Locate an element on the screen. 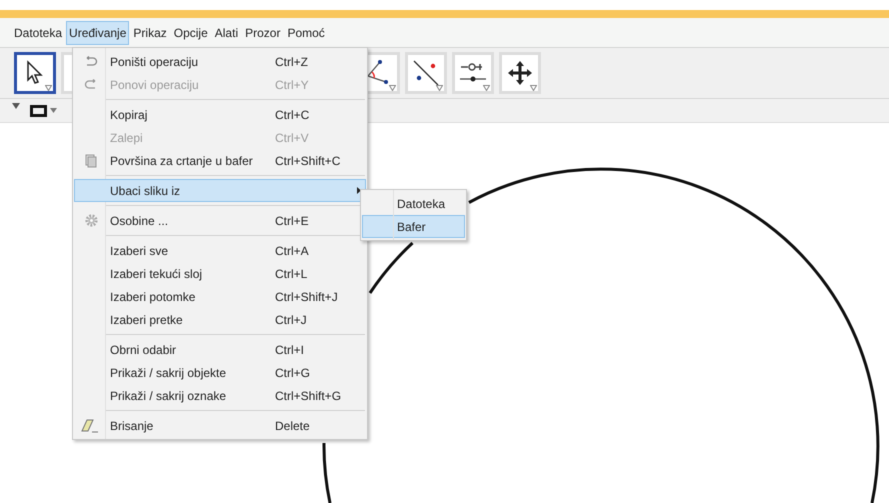 This screenshot has height=503, width=889. menu-item: Obrni odabir Ctrl+I is located at coordinates (220, 349).